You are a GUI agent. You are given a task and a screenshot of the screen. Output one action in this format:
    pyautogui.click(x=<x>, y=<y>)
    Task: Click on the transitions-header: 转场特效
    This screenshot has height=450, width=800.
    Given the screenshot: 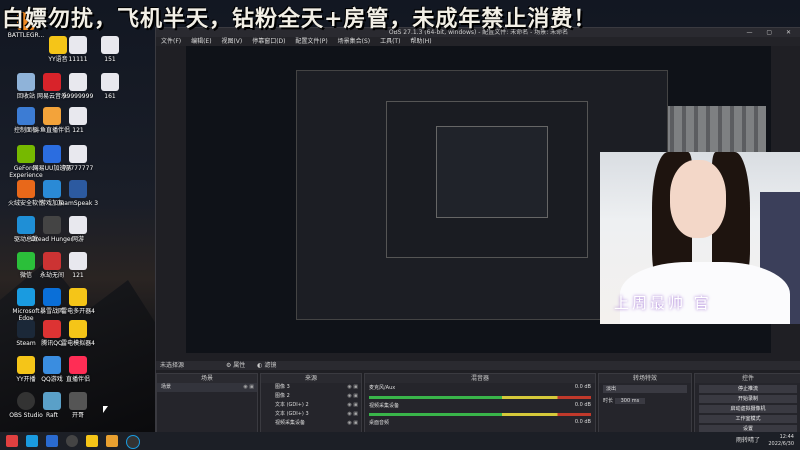 What is the action you would take?
    pyautogui.click(x=645, y=378)
    